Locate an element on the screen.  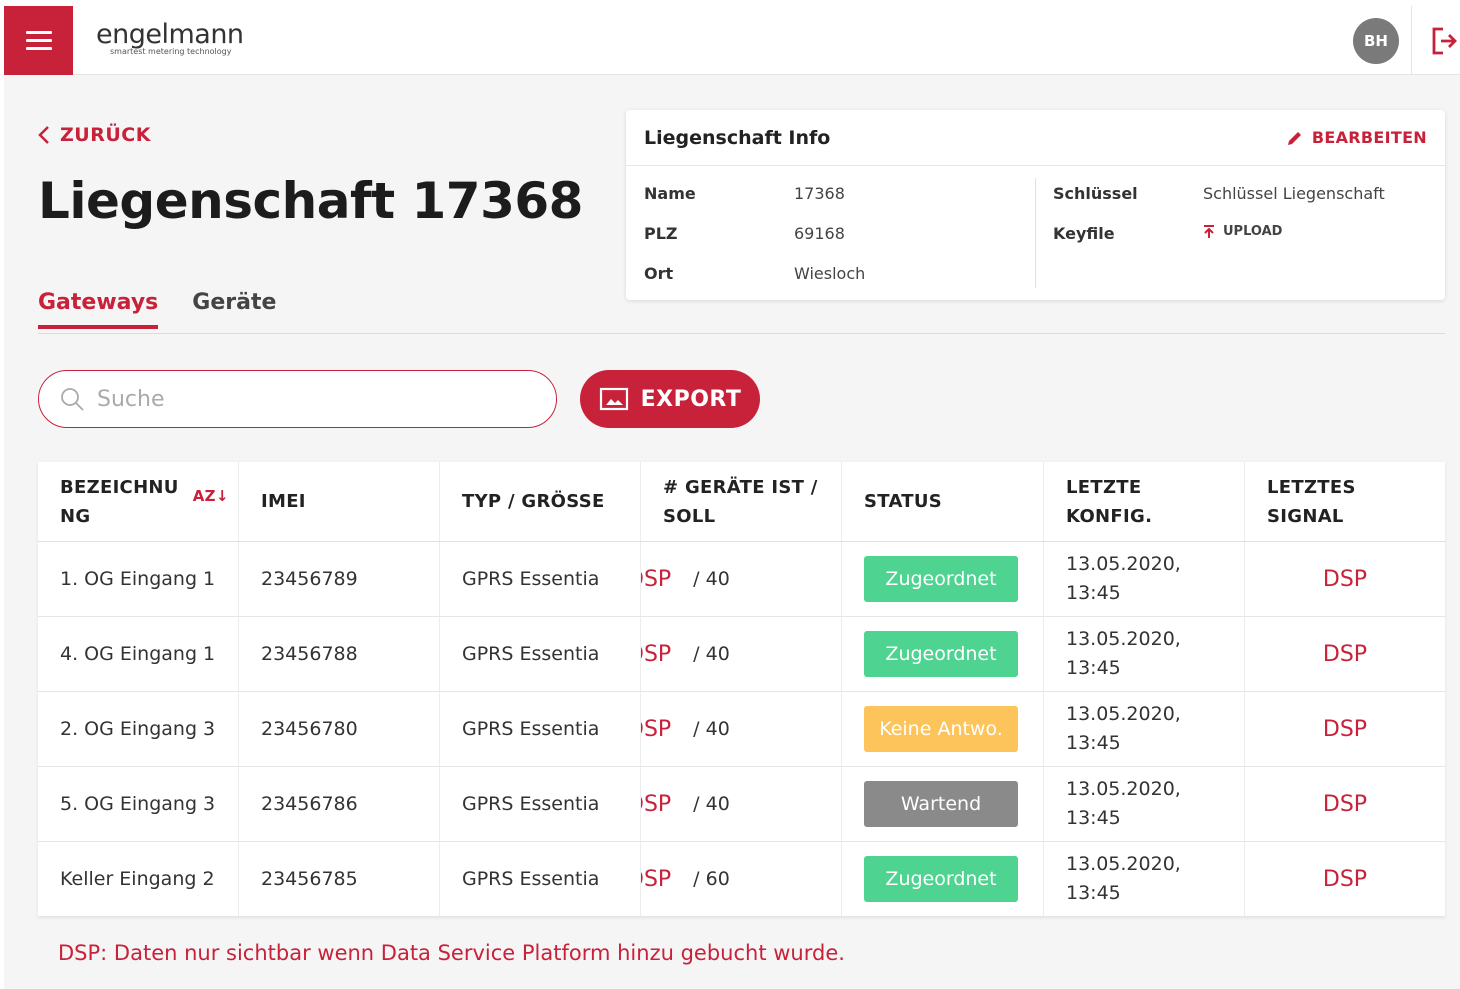
avatar: BH is located at coordinates (1376, 41).